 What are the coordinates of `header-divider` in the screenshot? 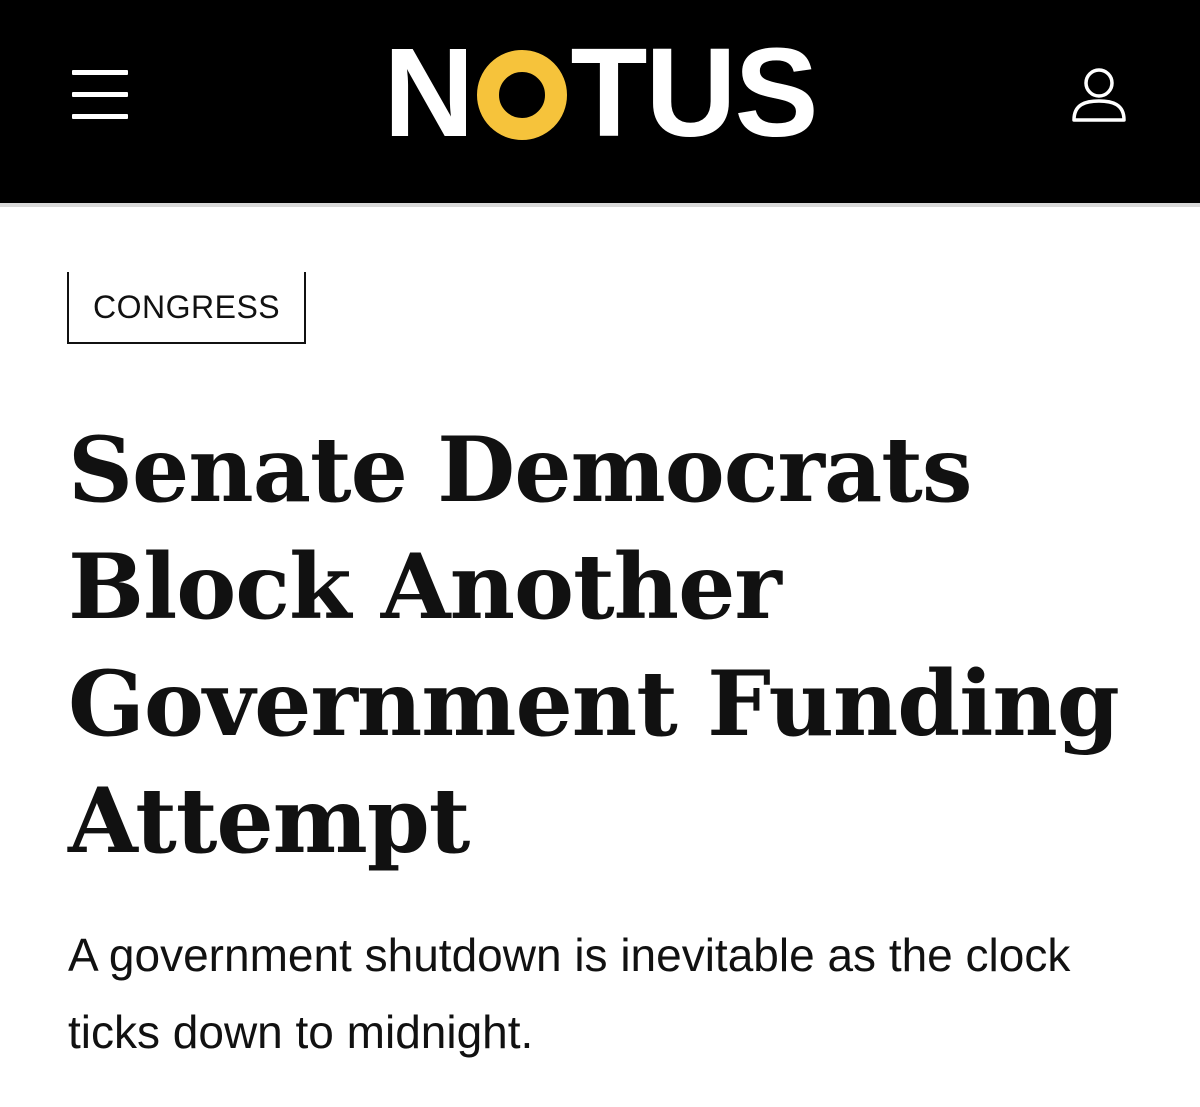 It's located at (600, 205).